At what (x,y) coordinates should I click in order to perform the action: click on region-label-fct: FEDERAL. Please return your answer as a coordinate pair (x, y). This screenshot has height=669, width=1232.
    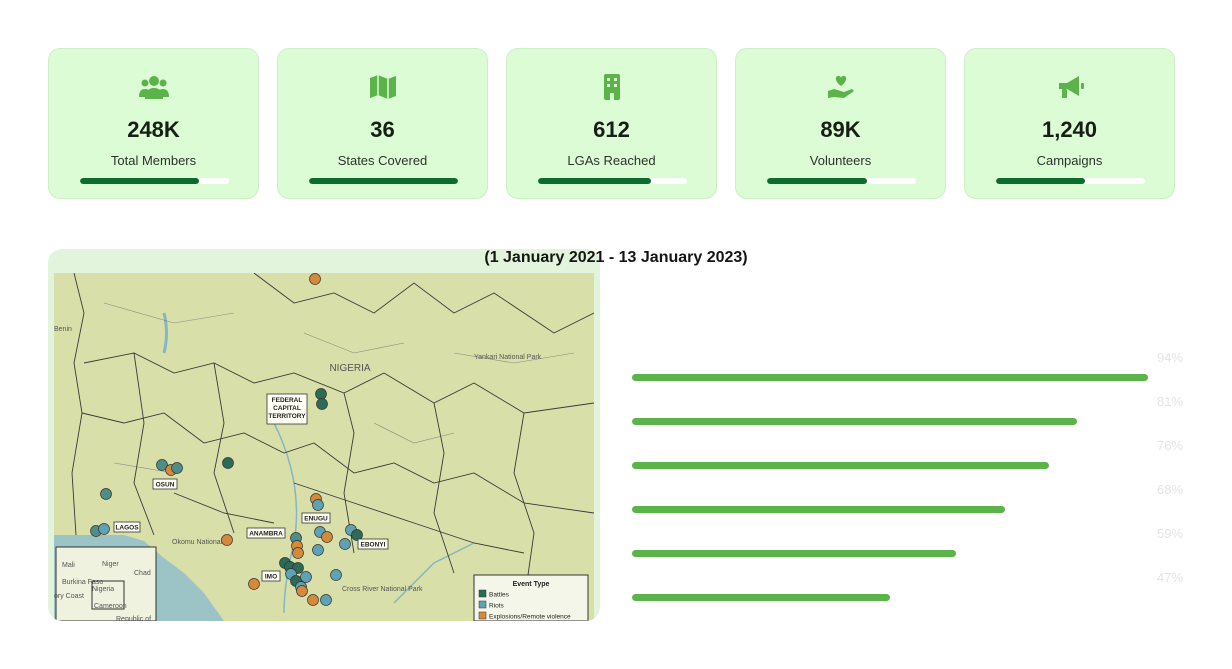
    Looking at the image, I should click on (287, 400).